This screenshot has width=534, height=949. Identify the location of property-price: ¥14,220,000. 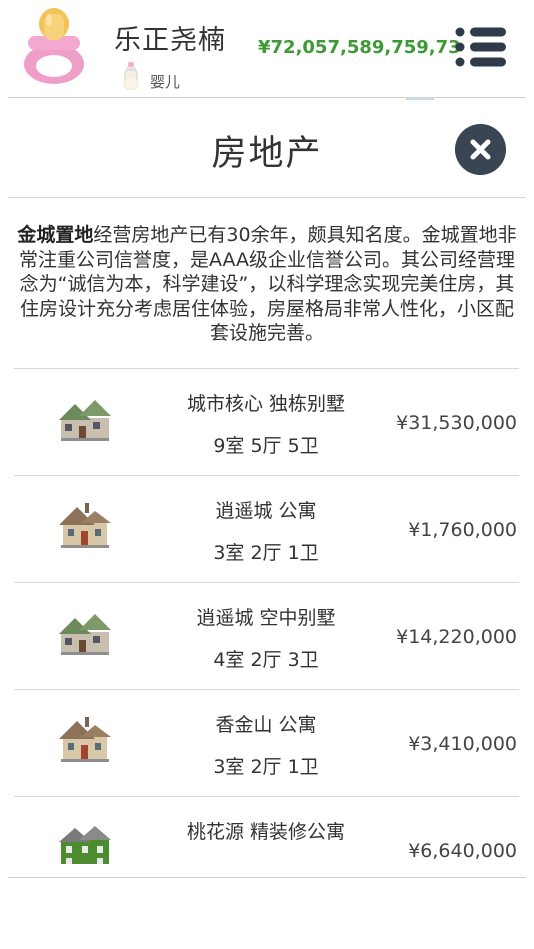
(456, 637).